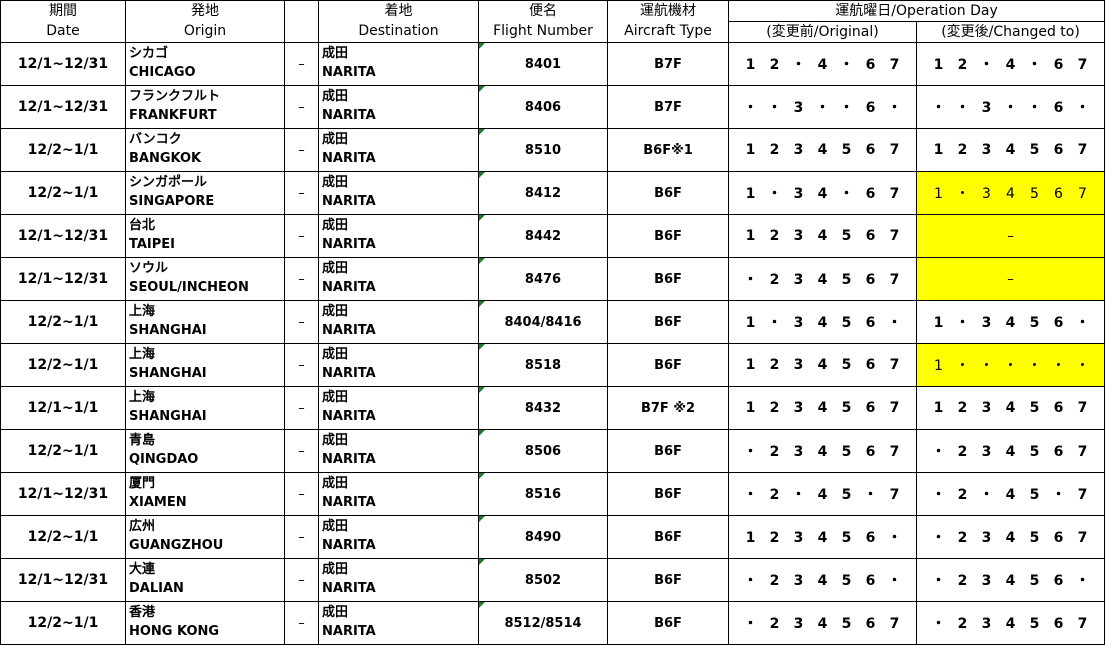  What do you see at coordinates (155, 139) in the screenshot?
I see `origin-jp: バンコク` at bounding box center [155, 139].